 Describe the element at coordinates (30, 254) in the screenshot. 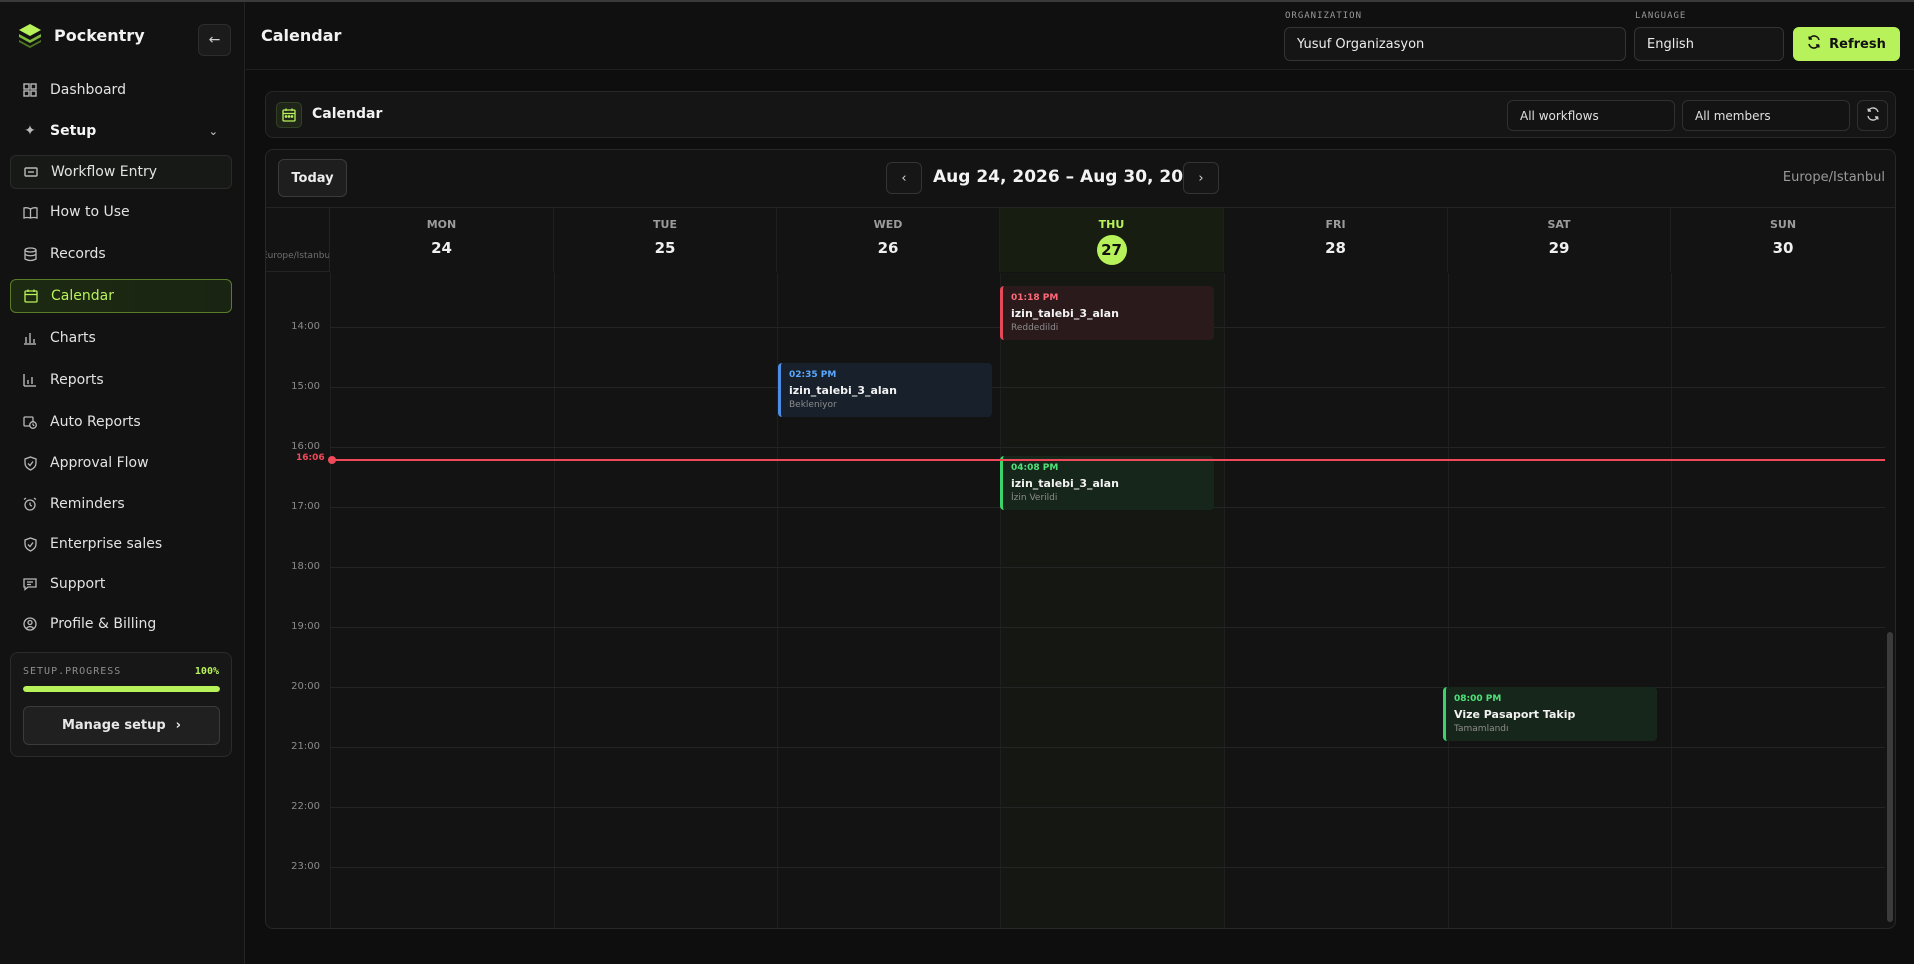

I see `database-icon` at that location.